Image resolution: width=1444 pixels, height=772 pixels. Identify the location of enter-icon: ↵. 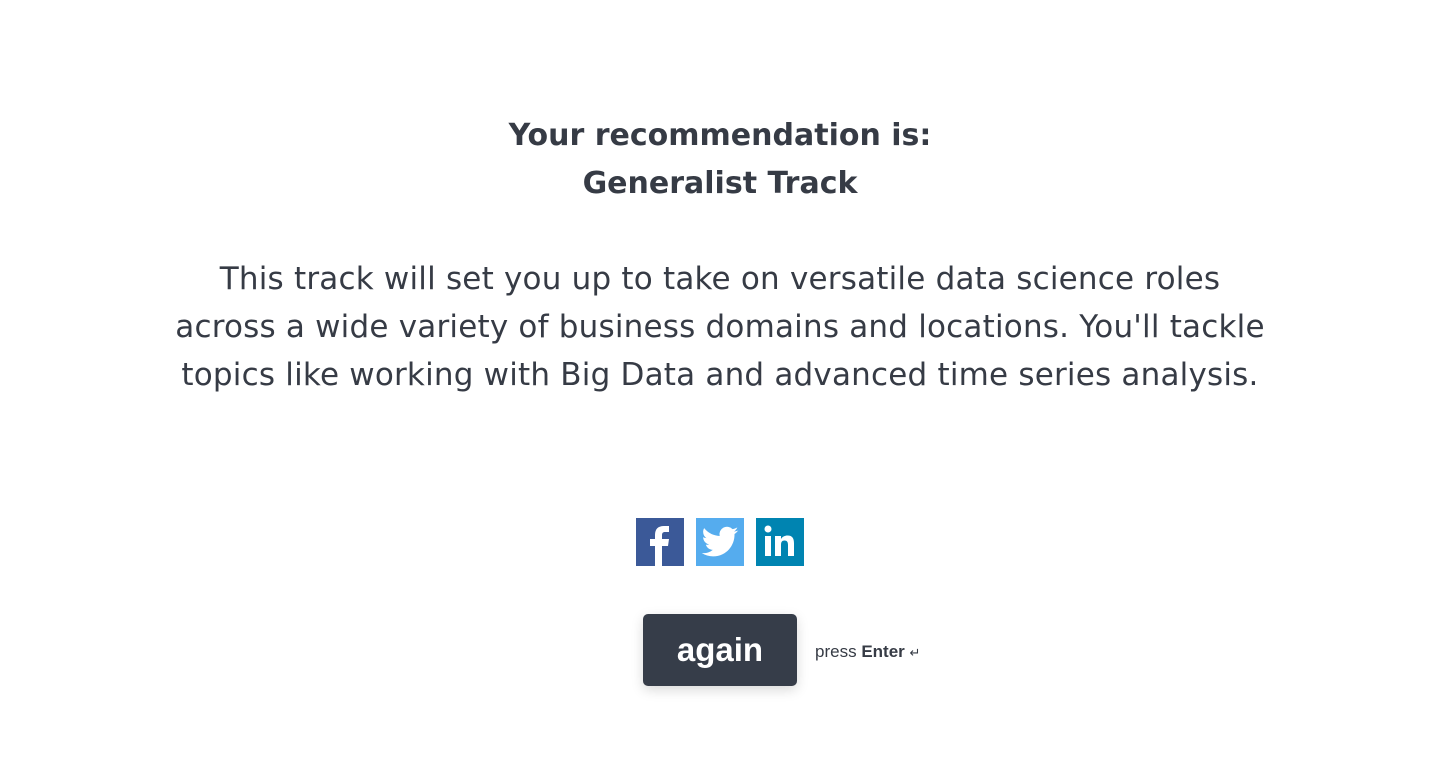
(915, 652).